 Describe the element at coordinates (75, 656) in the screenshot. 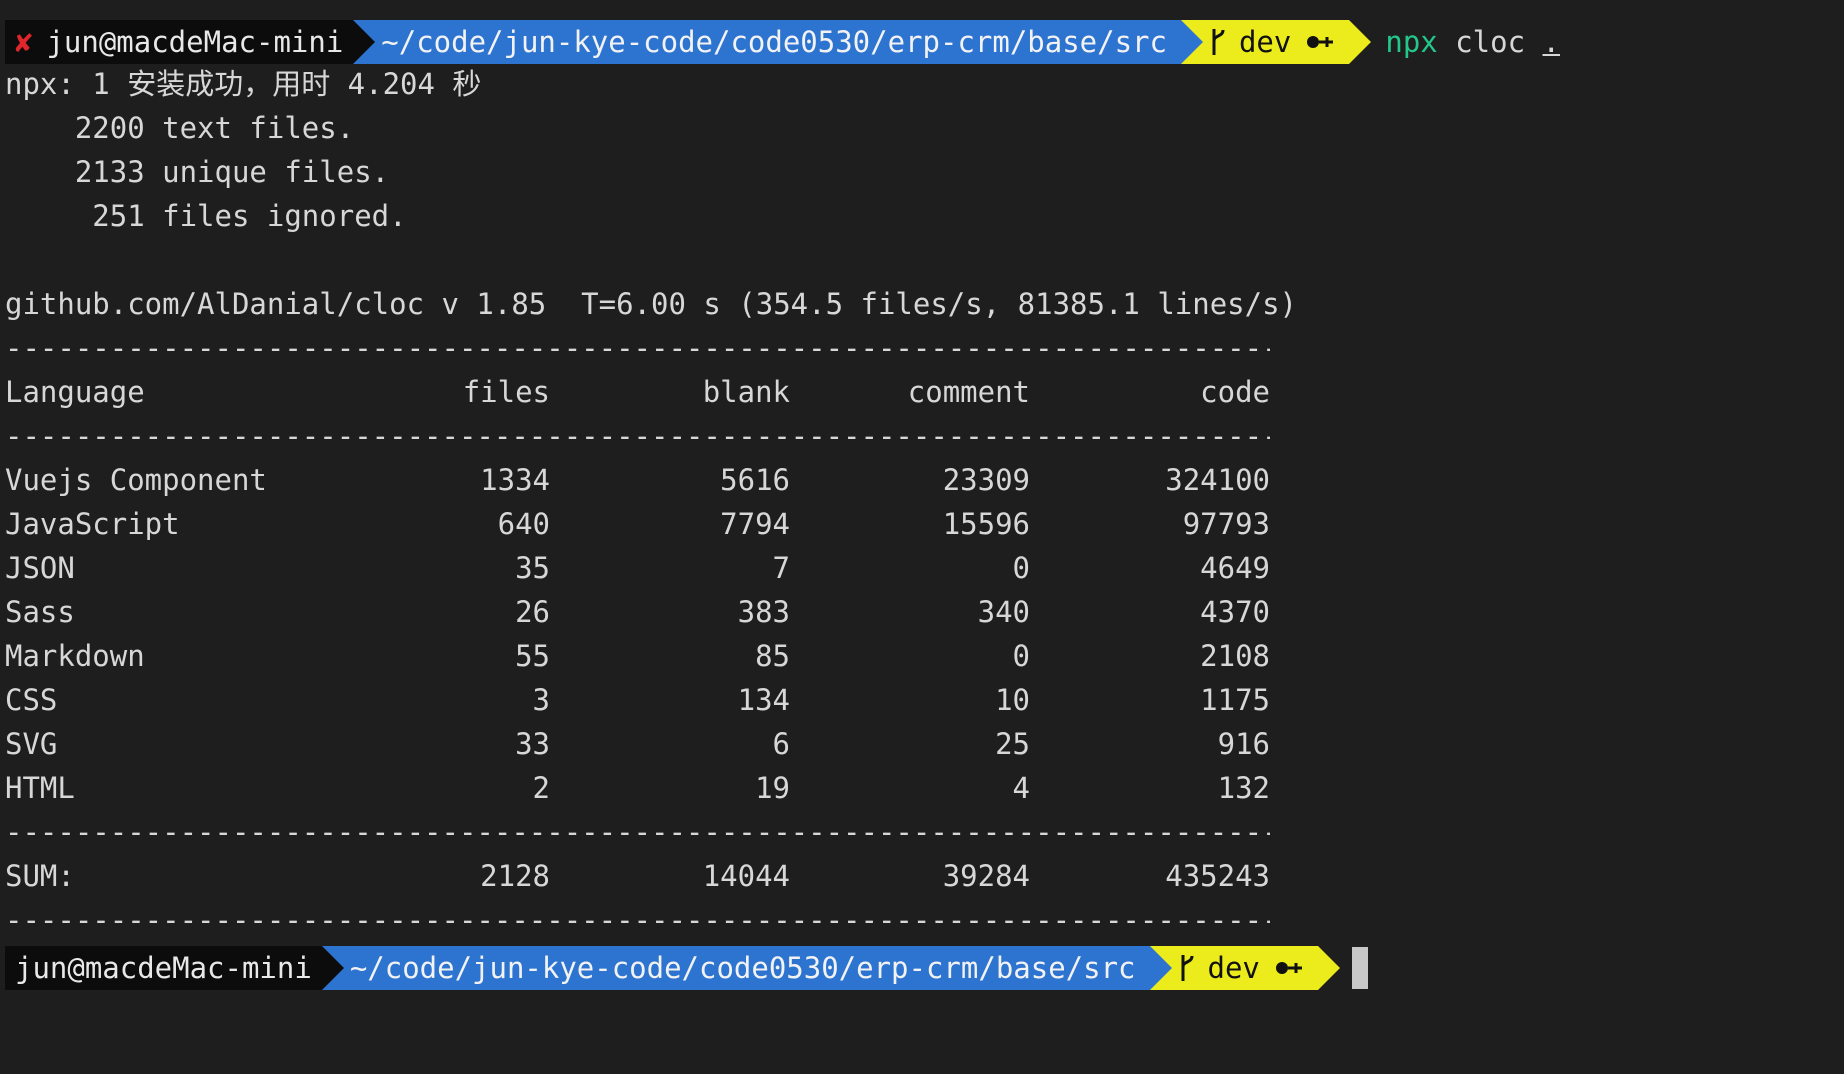

I see `cell-language: Markdown` at that location.